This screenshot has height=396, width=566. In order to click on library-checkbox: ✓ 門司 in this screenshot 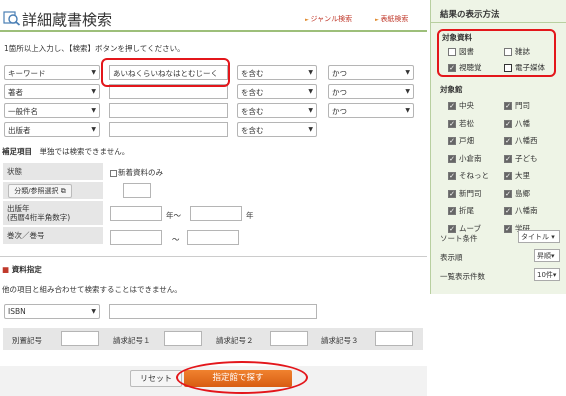, I will do `click(517, 105)`.